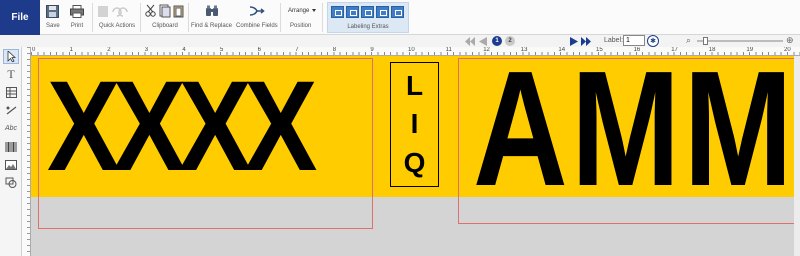 This screenshot has width=800, height=256. What do you see at coordinates (146, 50) in the screenshot?
I see `ruler-number: 3` at bounding box center [146, 50].